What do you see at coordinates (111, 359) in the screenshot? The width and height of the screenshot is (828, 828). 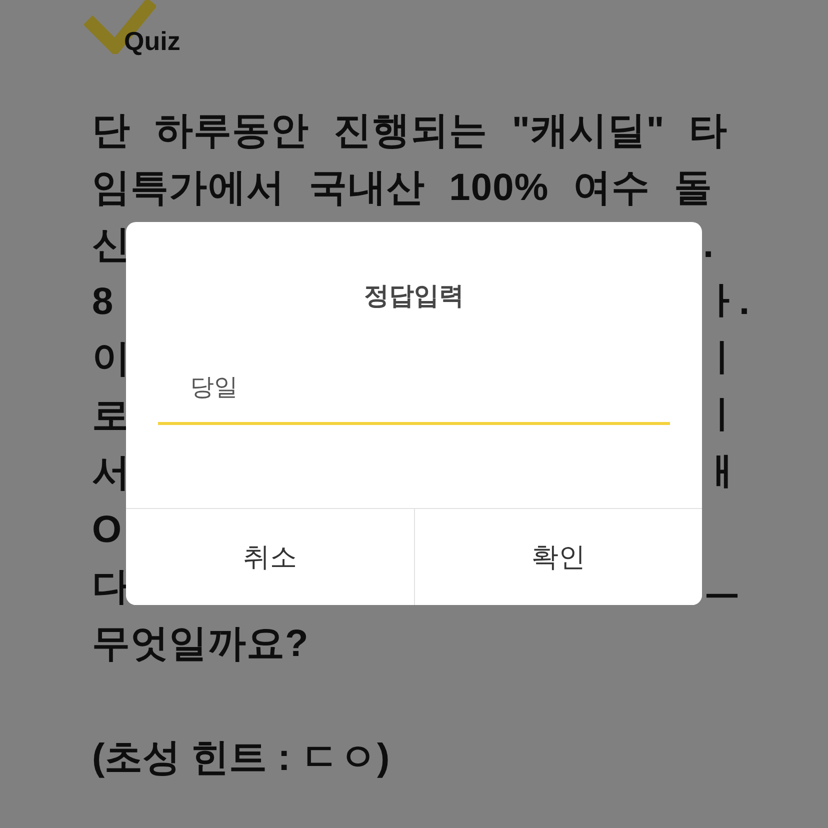 I see `question-text: 이` at bounding box center [111, 359].